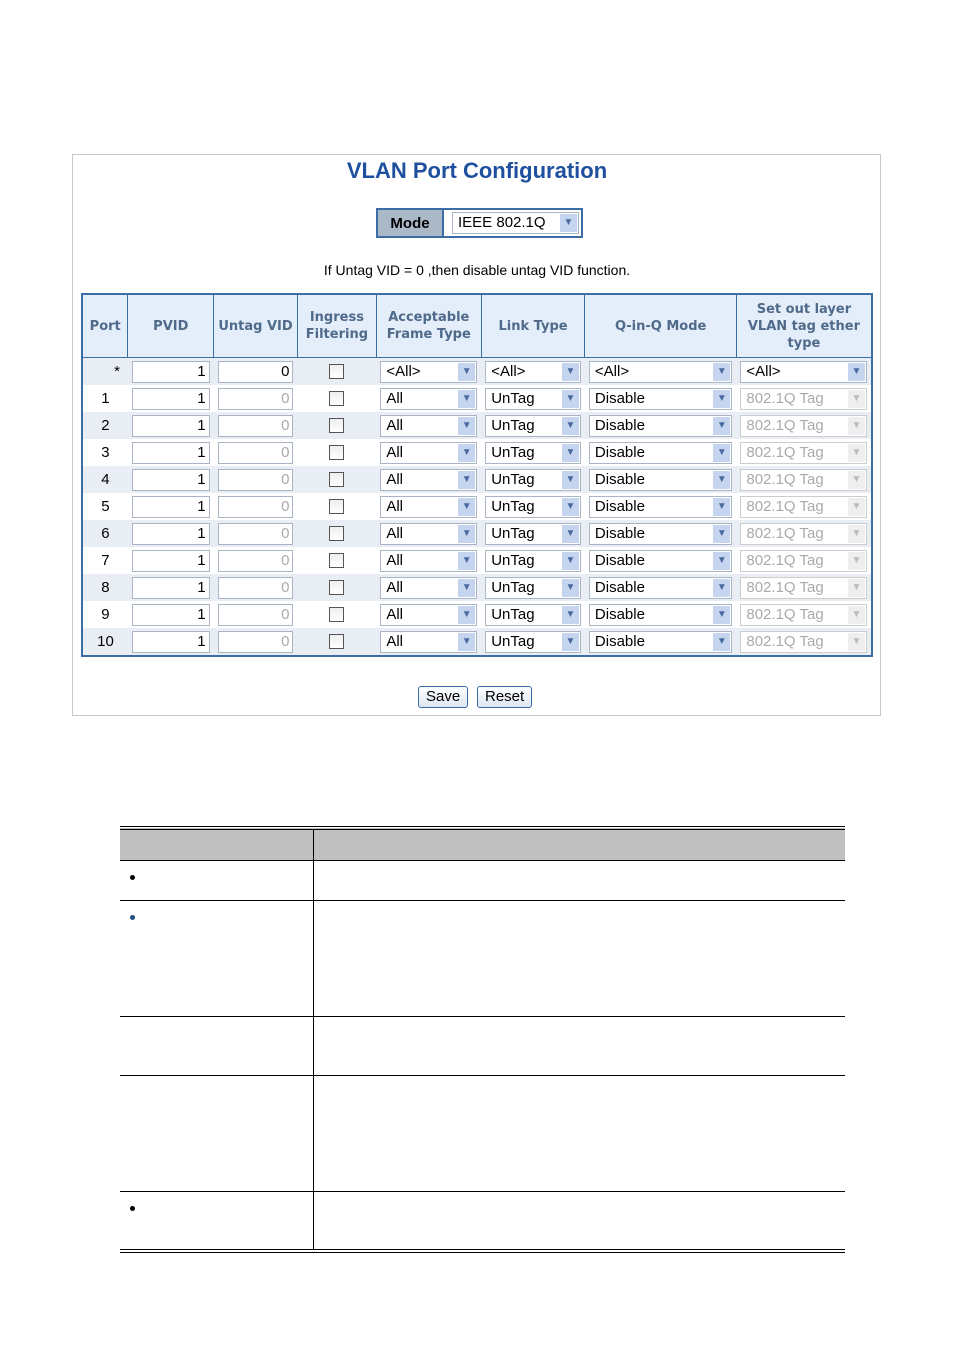 This screenshot has width=954, height=1350. I want to click on port-cell: 5, so click(105, 506).